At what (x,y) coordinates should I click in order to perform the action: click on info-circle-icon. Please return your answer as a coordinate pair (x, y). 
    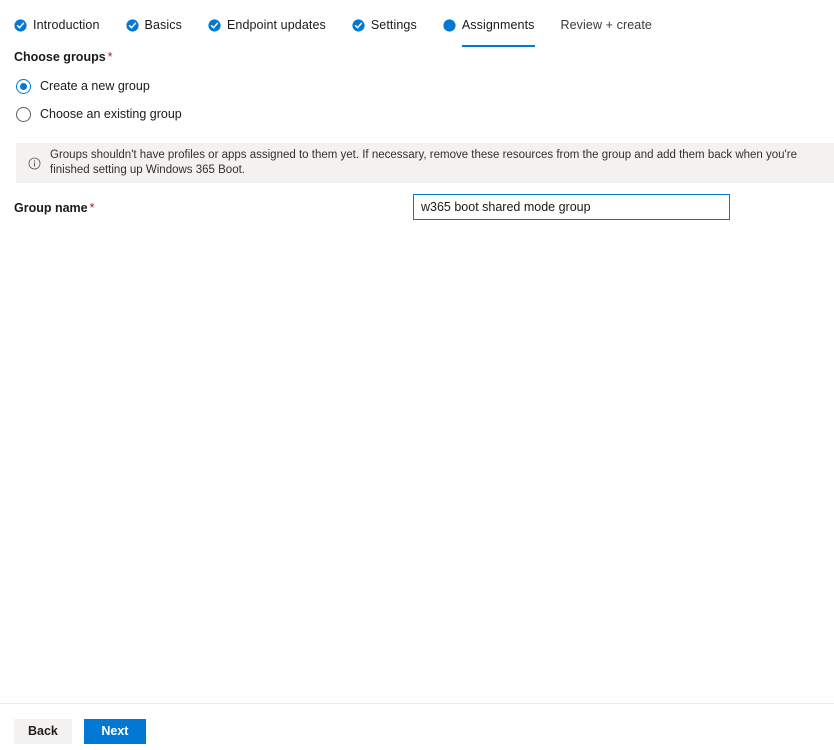
    Looking at the image, I should click on (34, 163).